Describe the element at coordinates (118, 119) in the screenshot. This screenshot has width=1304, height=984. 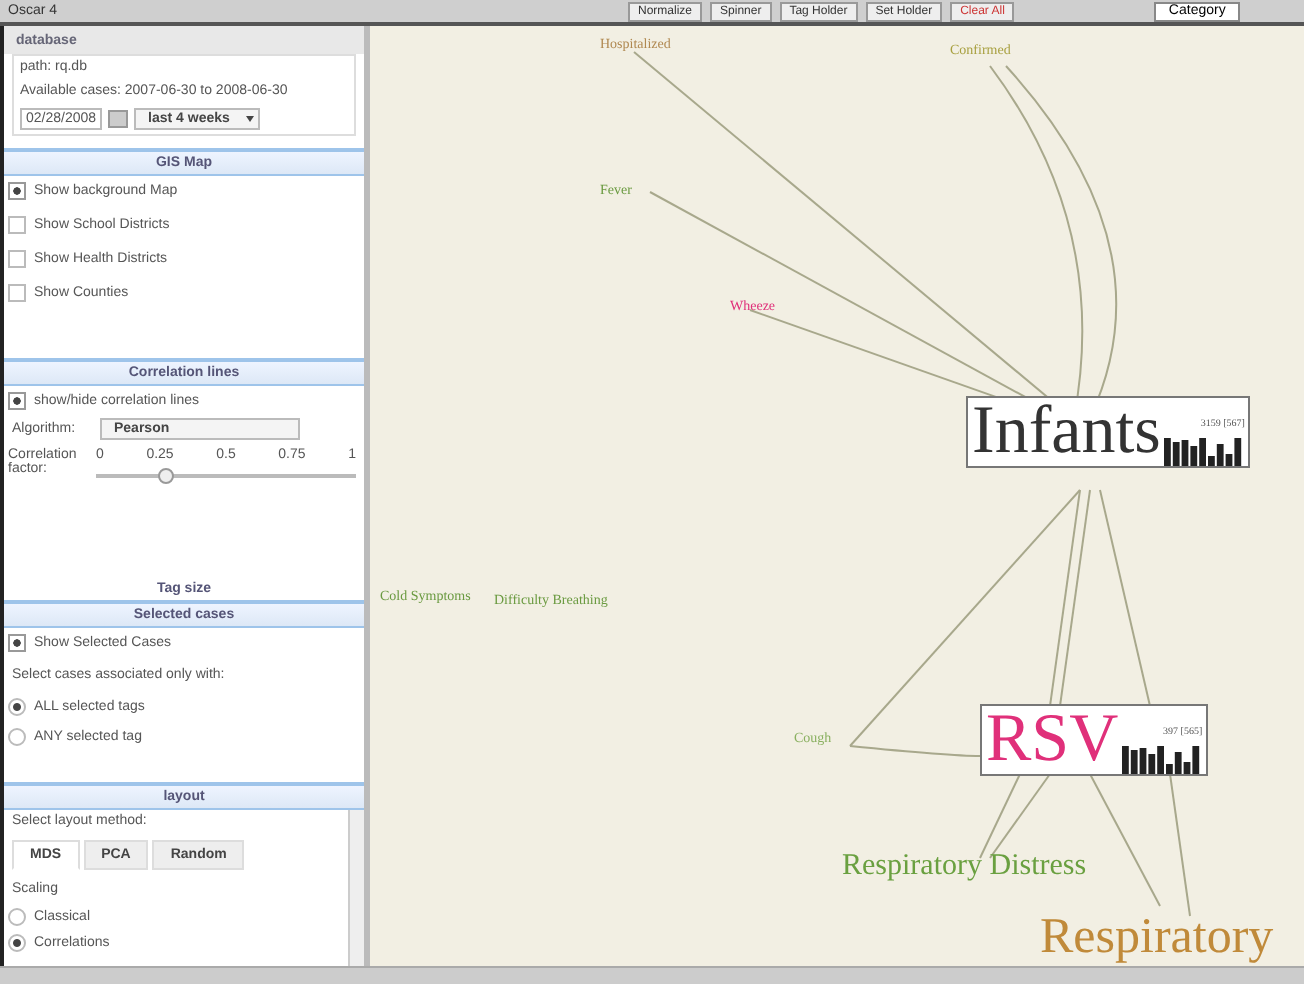
I see `calendar-icon` at that location.